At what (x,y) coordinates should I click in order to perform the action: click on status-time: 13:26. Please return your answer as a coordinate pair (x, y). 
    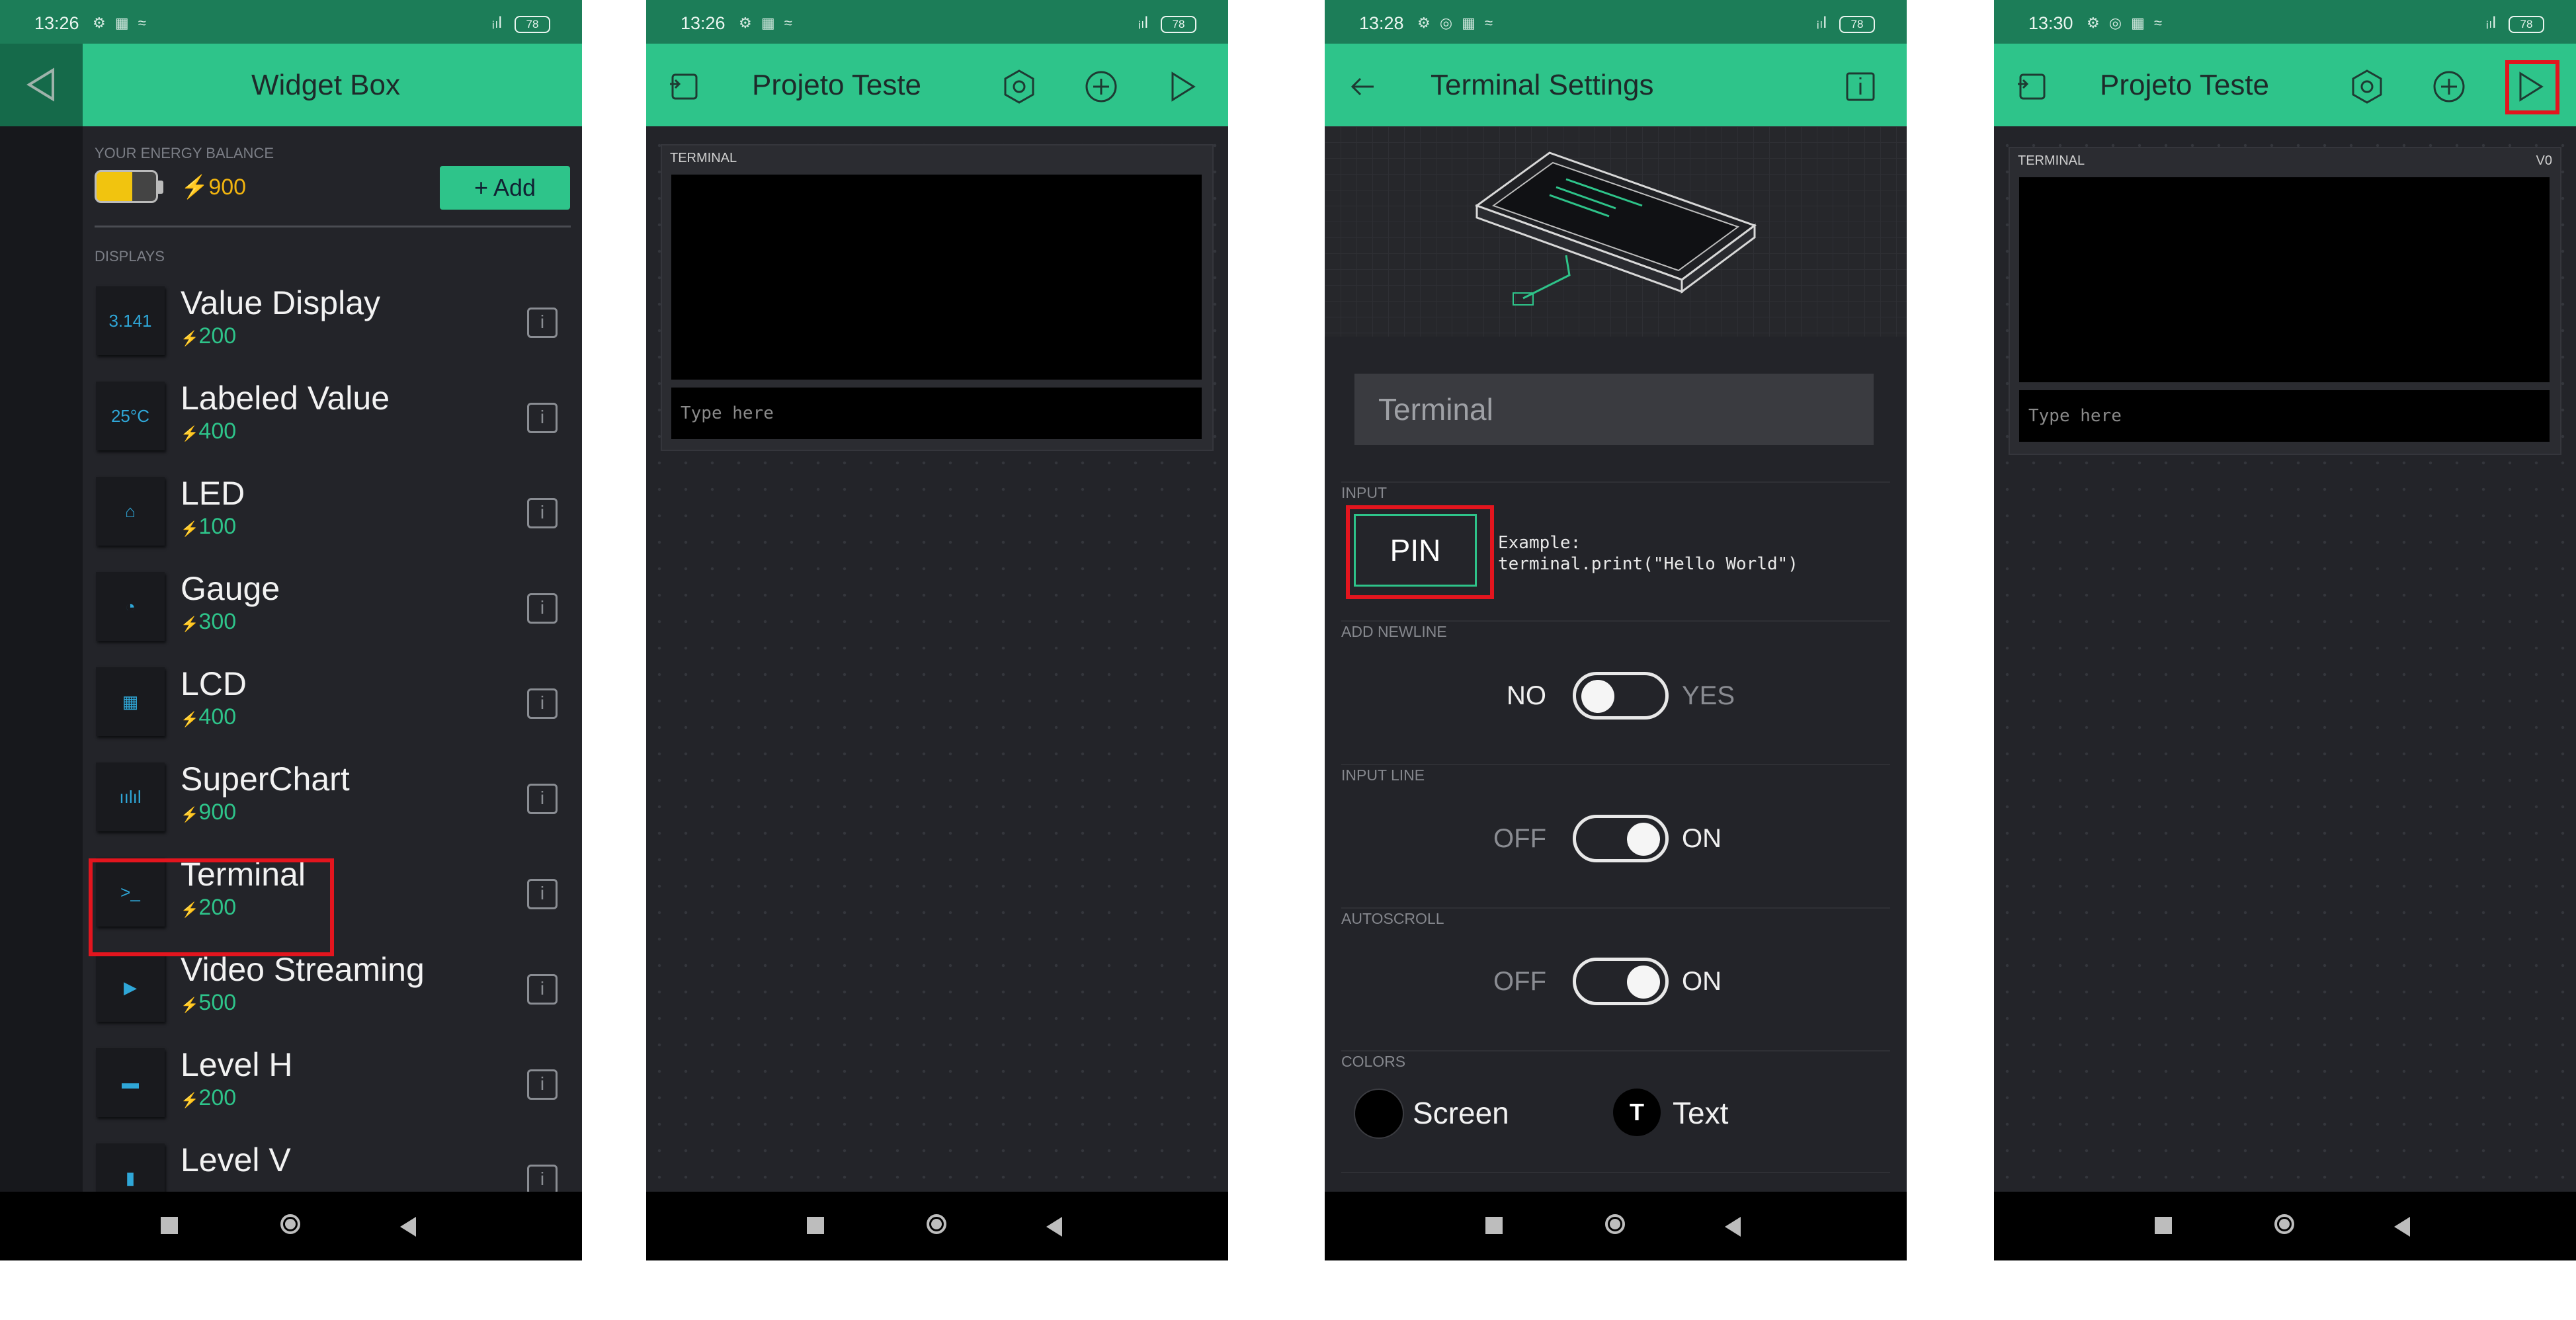
    Looking at the image, I should click on (703, 23).